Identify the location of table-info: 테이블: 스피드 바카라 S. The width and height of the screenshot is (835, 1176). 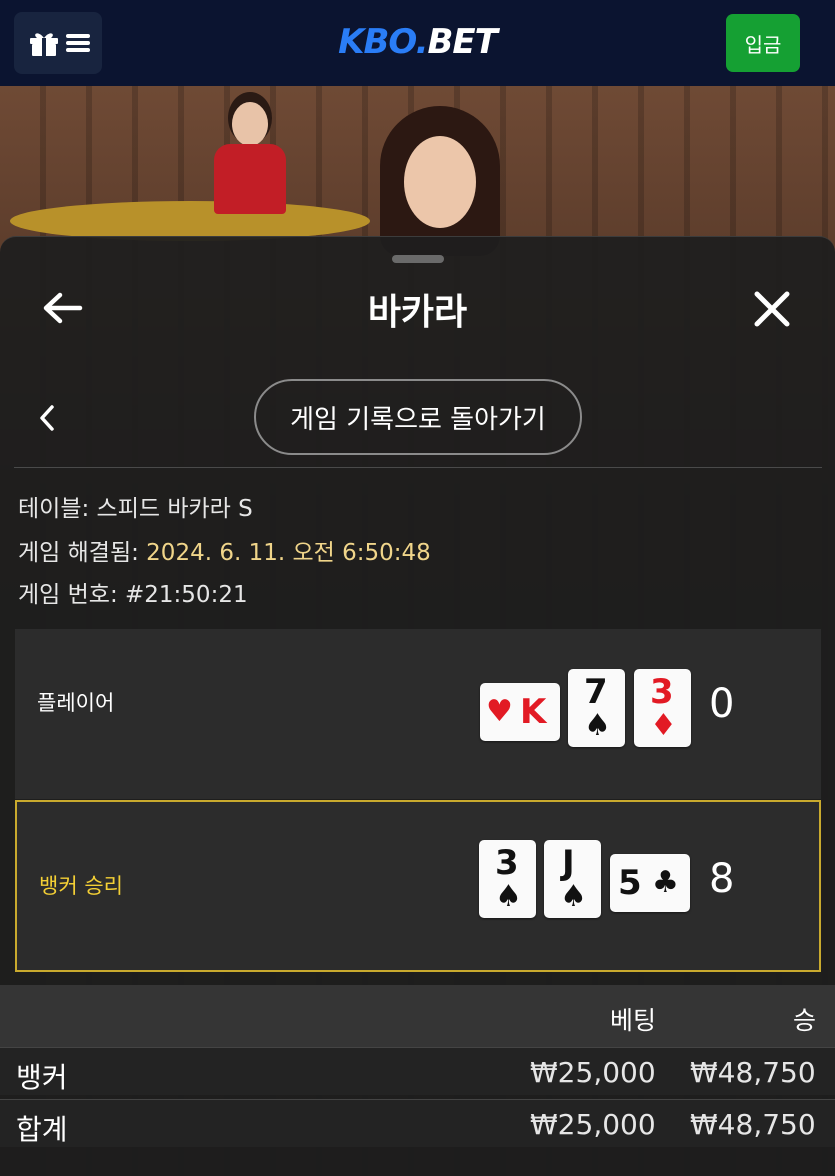
(135, 509).